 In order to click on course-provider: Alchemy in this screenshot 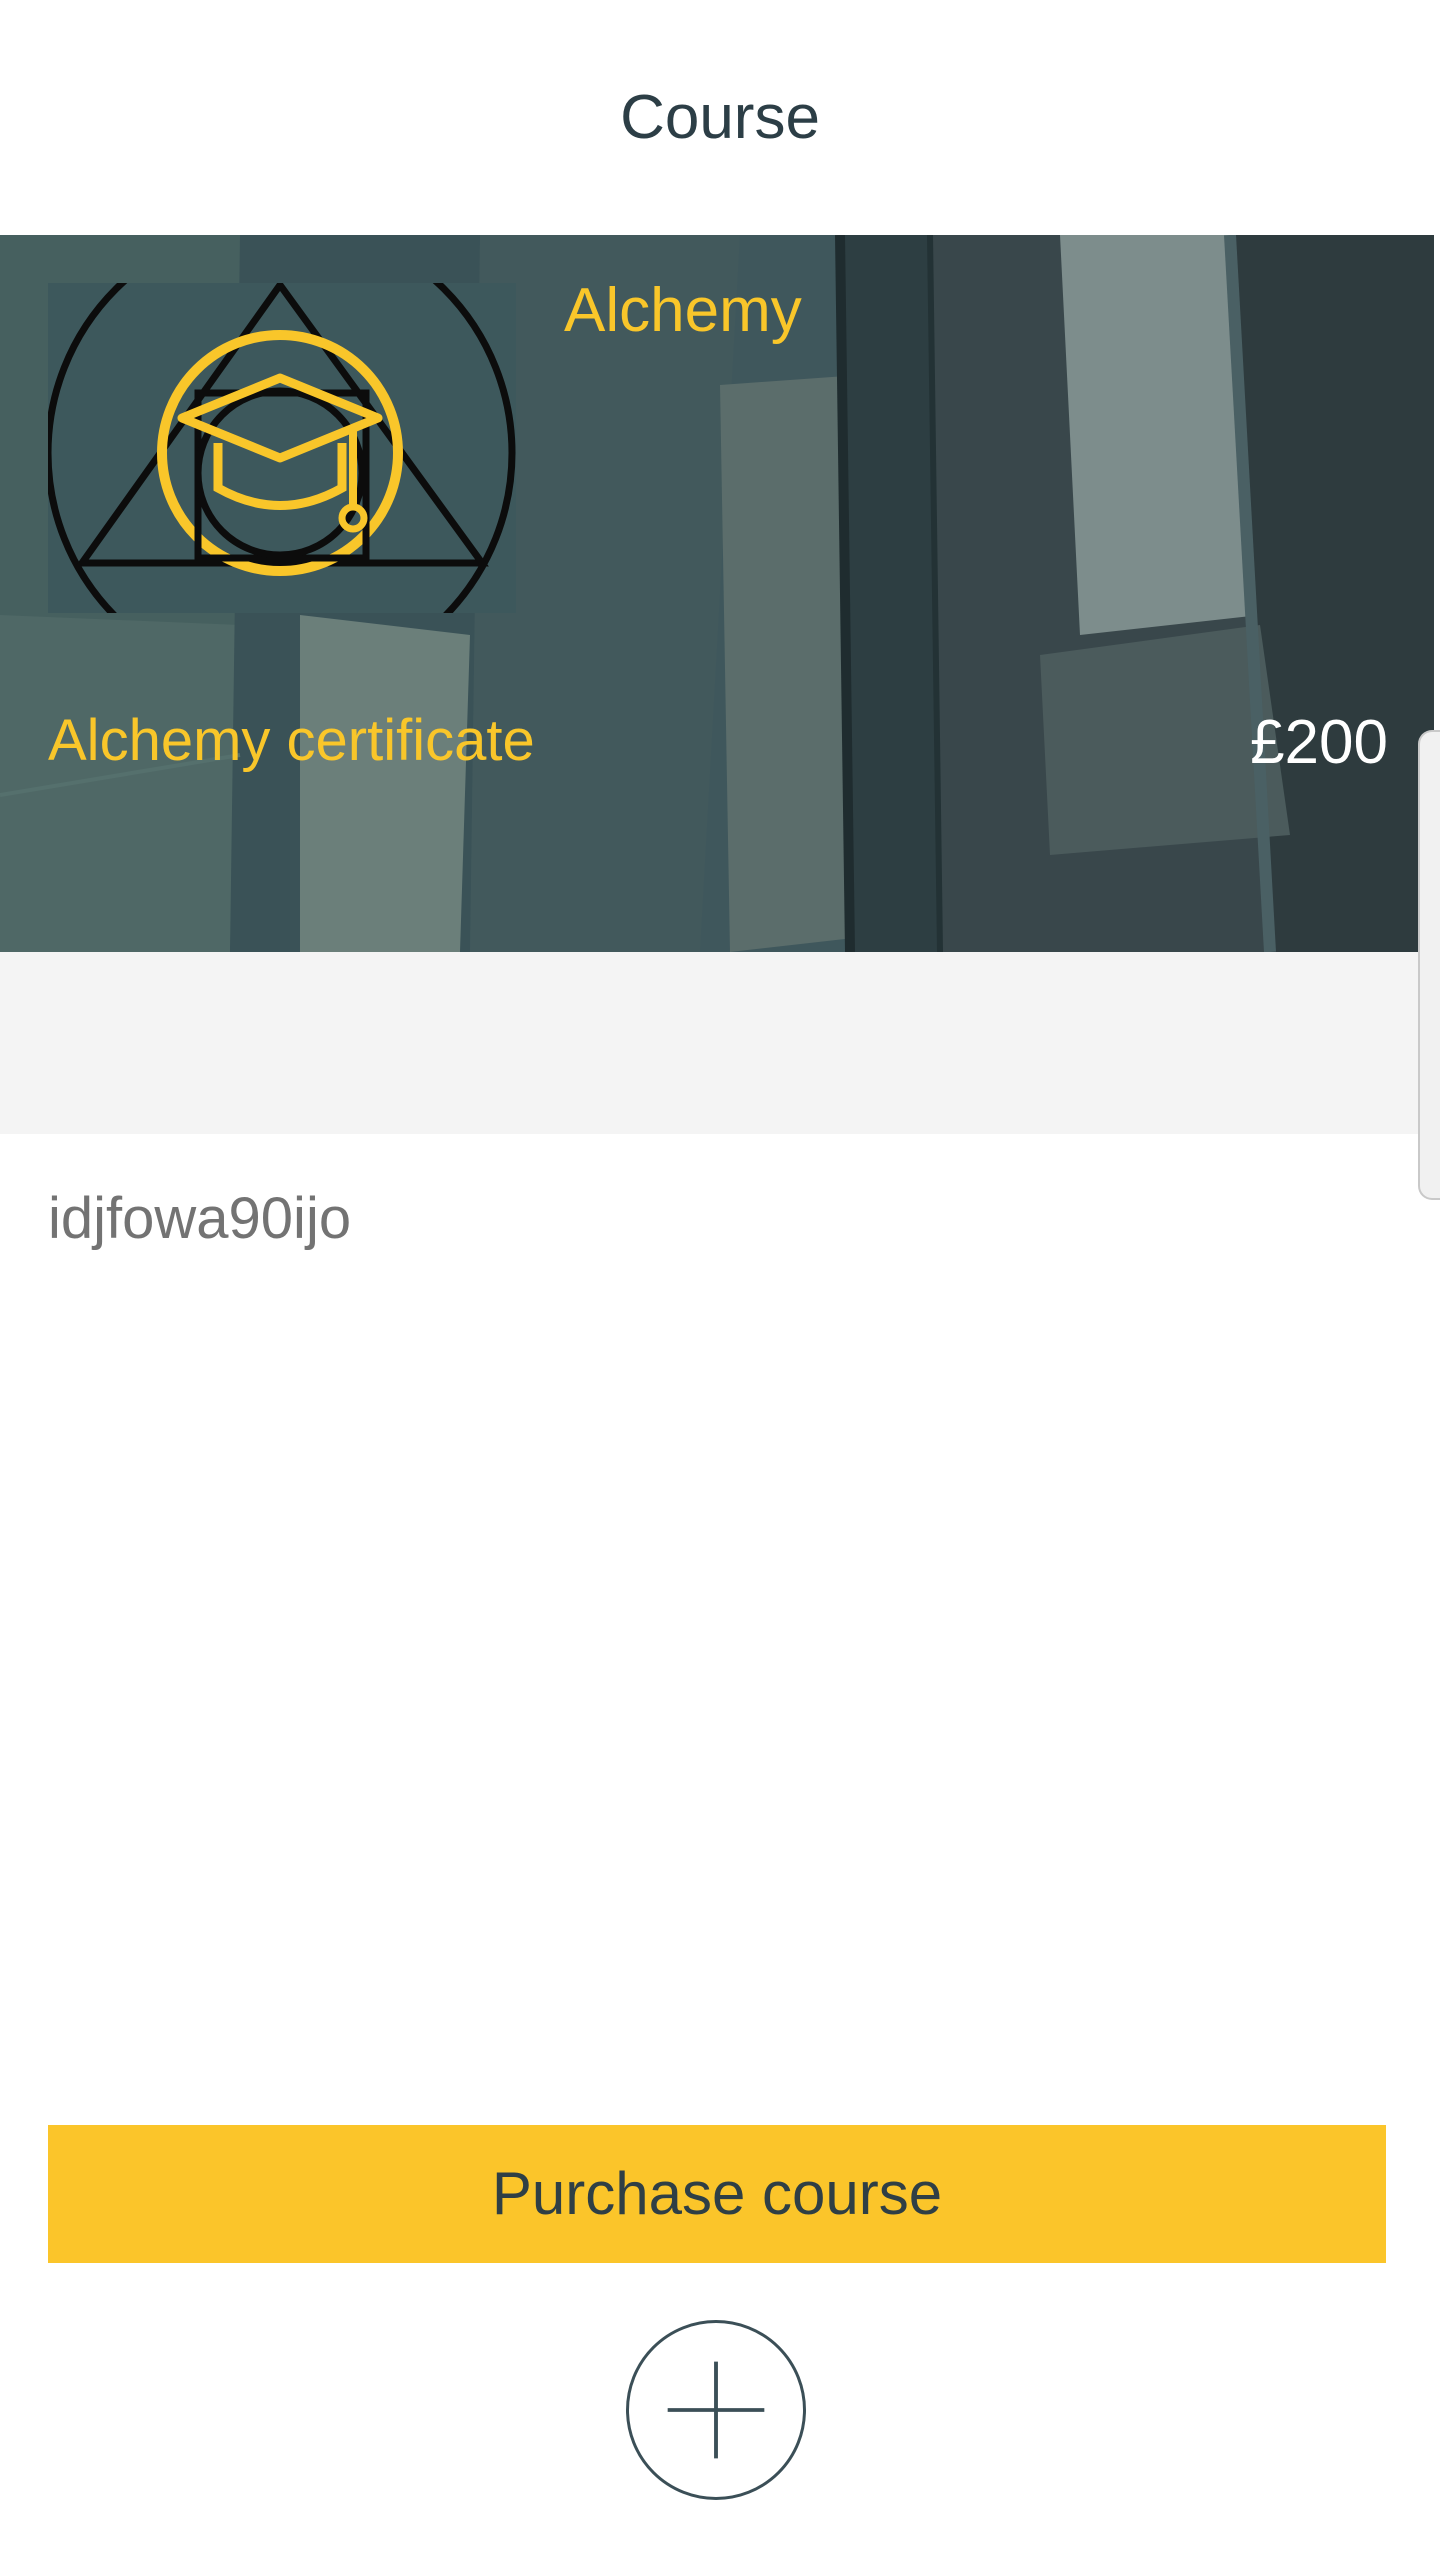, I will do `click(683, 310)`.